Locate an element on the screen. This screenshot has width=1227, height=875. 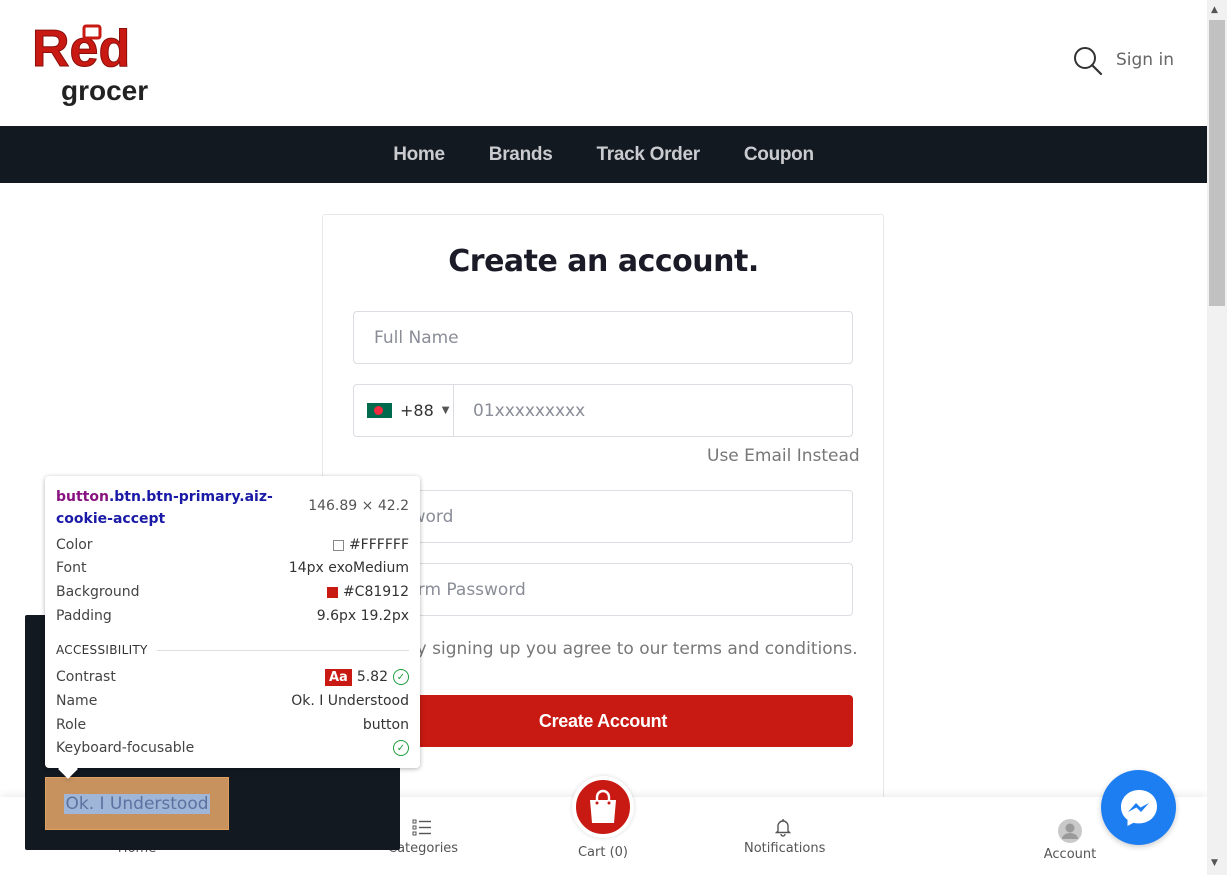
tooltip-row-key: Role is located at coordinates (71, 725).